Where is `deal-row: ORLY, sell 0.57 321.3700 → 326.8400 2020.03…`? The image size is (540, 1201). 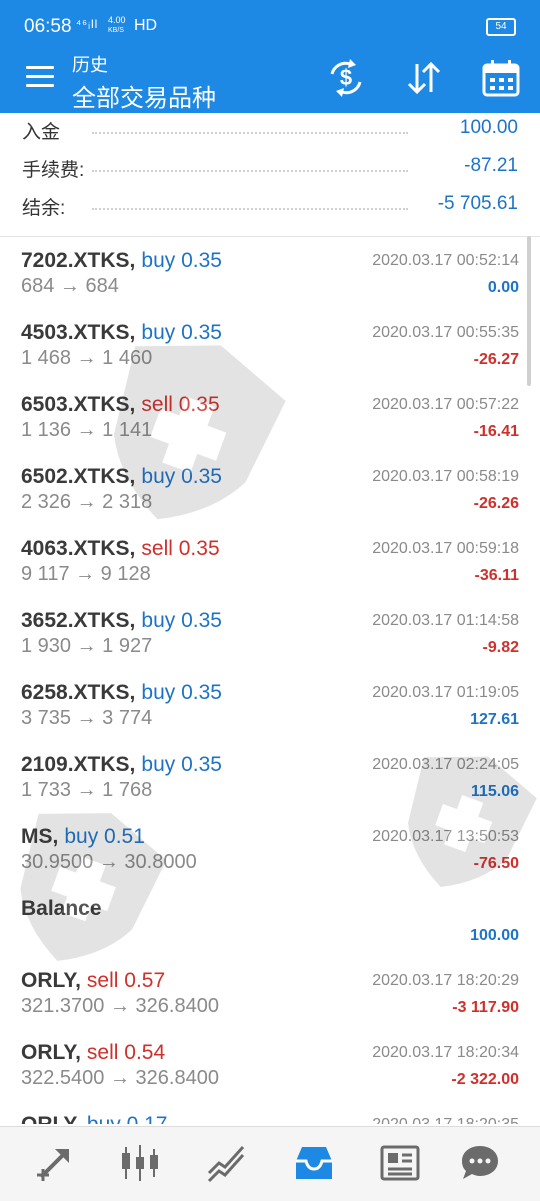 deal-row: ORLY, sell 0.57 321.3700 → 326.8400 2020.03… is located at coordinates (270, 992).